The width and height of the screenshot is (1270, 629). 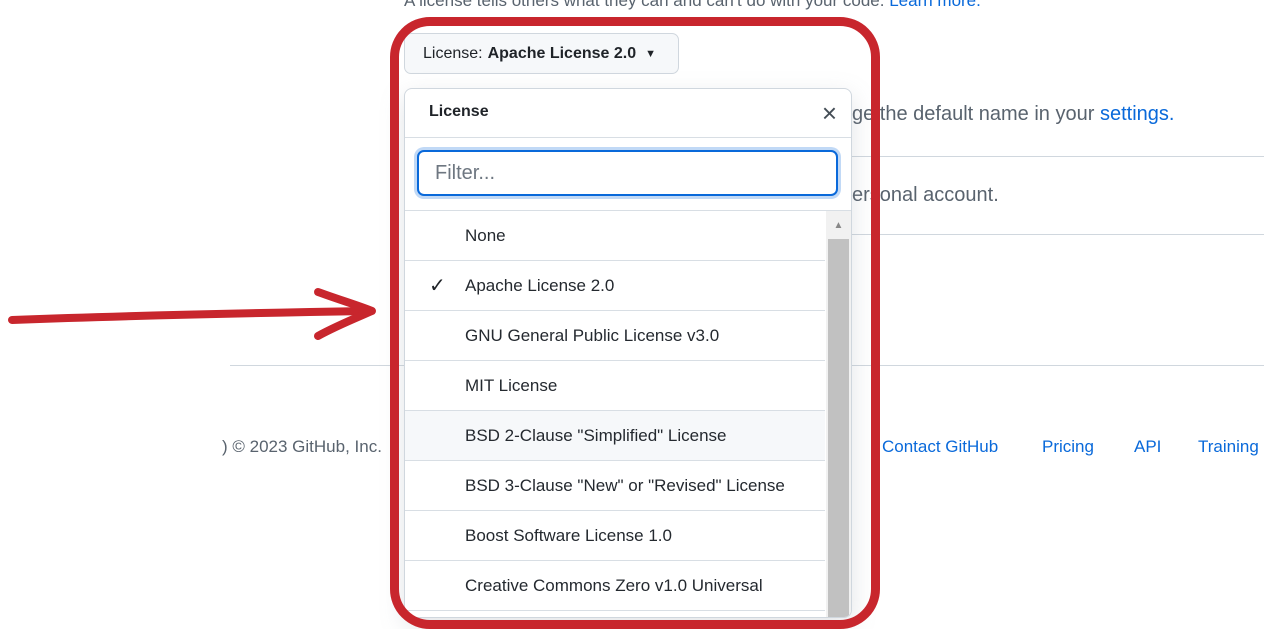 I want to click on filter-container, so click(x=628, y=174).